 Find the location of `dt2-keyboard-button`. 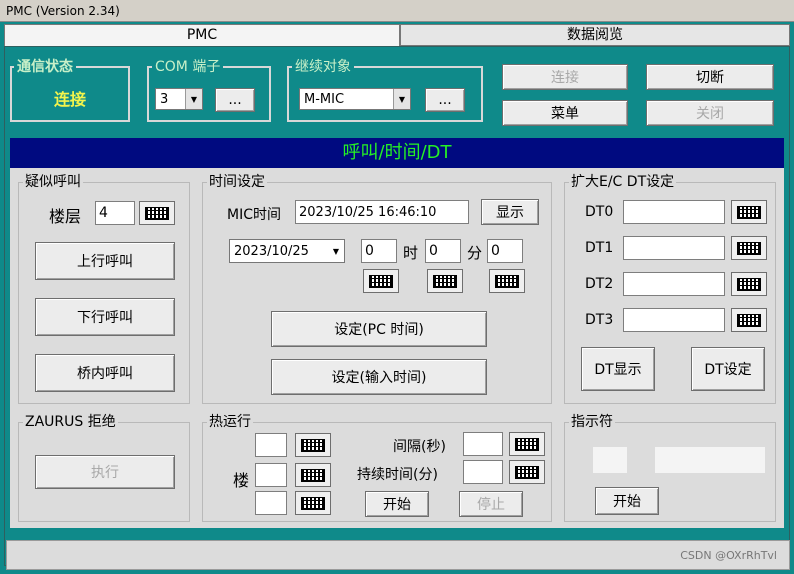

dt2-keyboard-button is located at coordinates (749, 284).